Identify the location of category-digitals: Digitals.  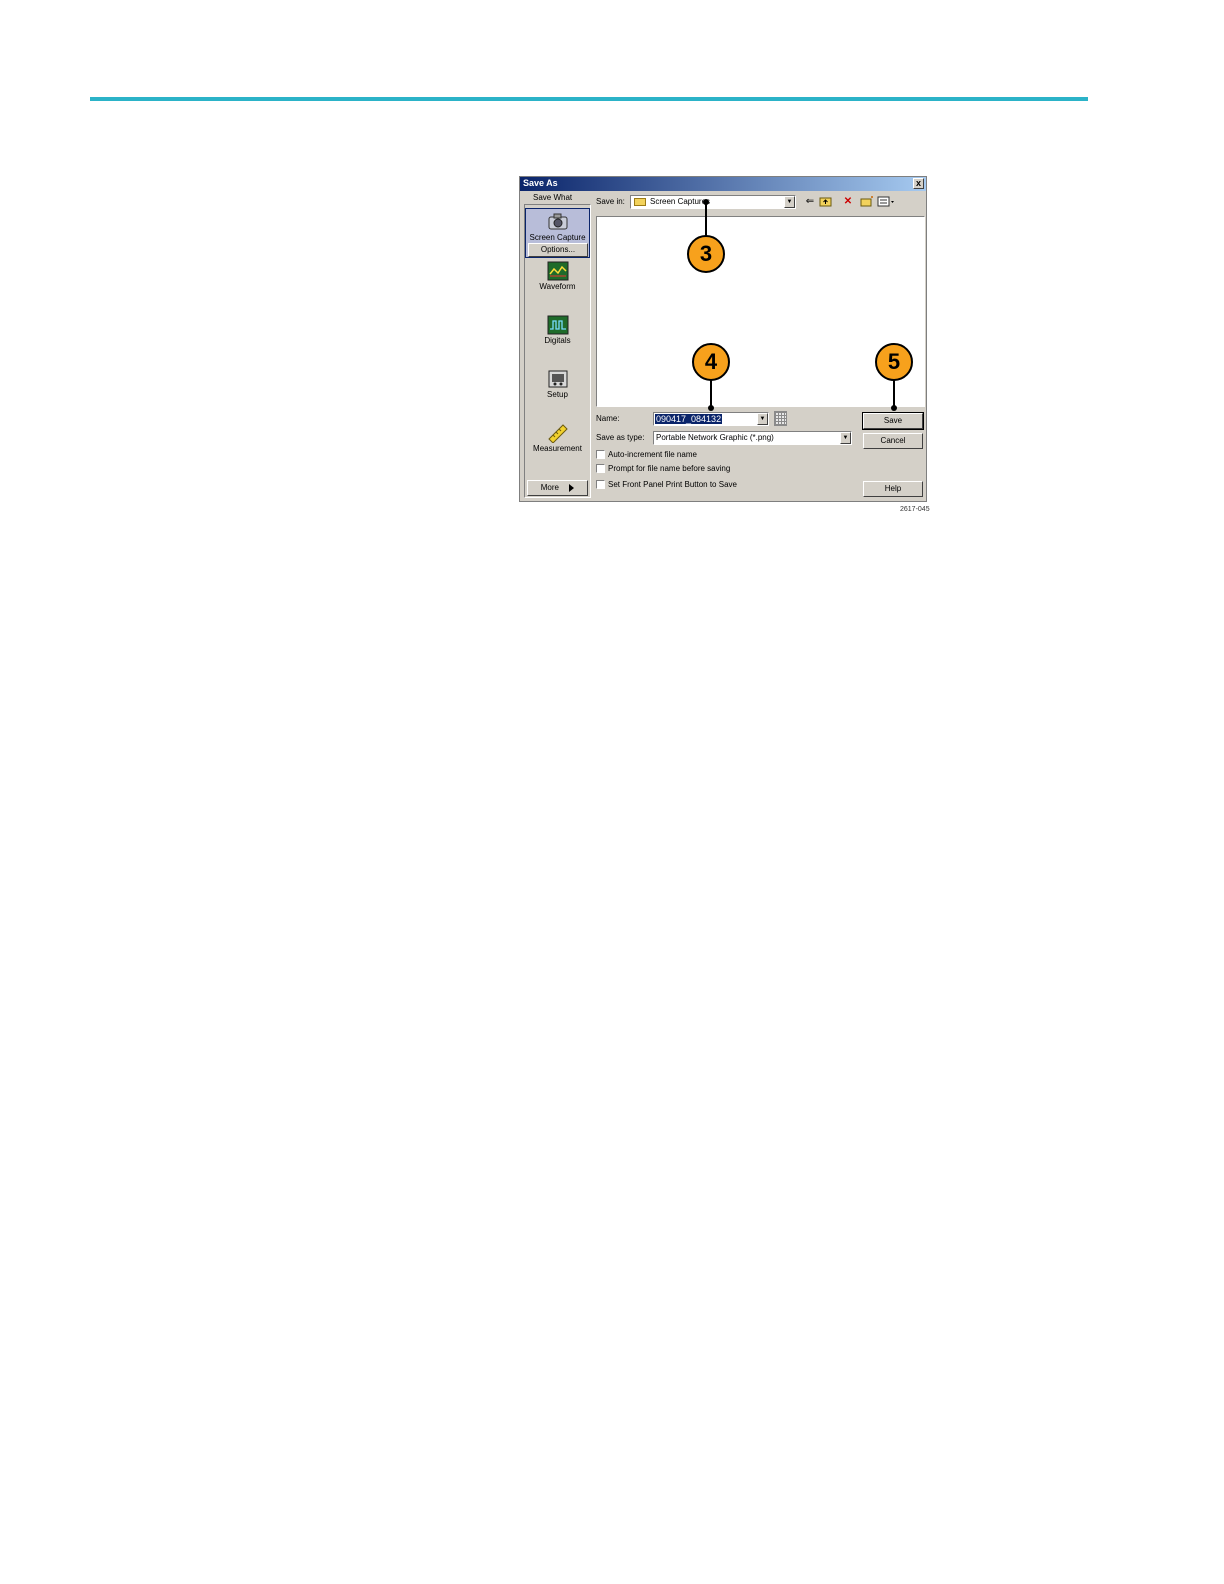
(557, 330).